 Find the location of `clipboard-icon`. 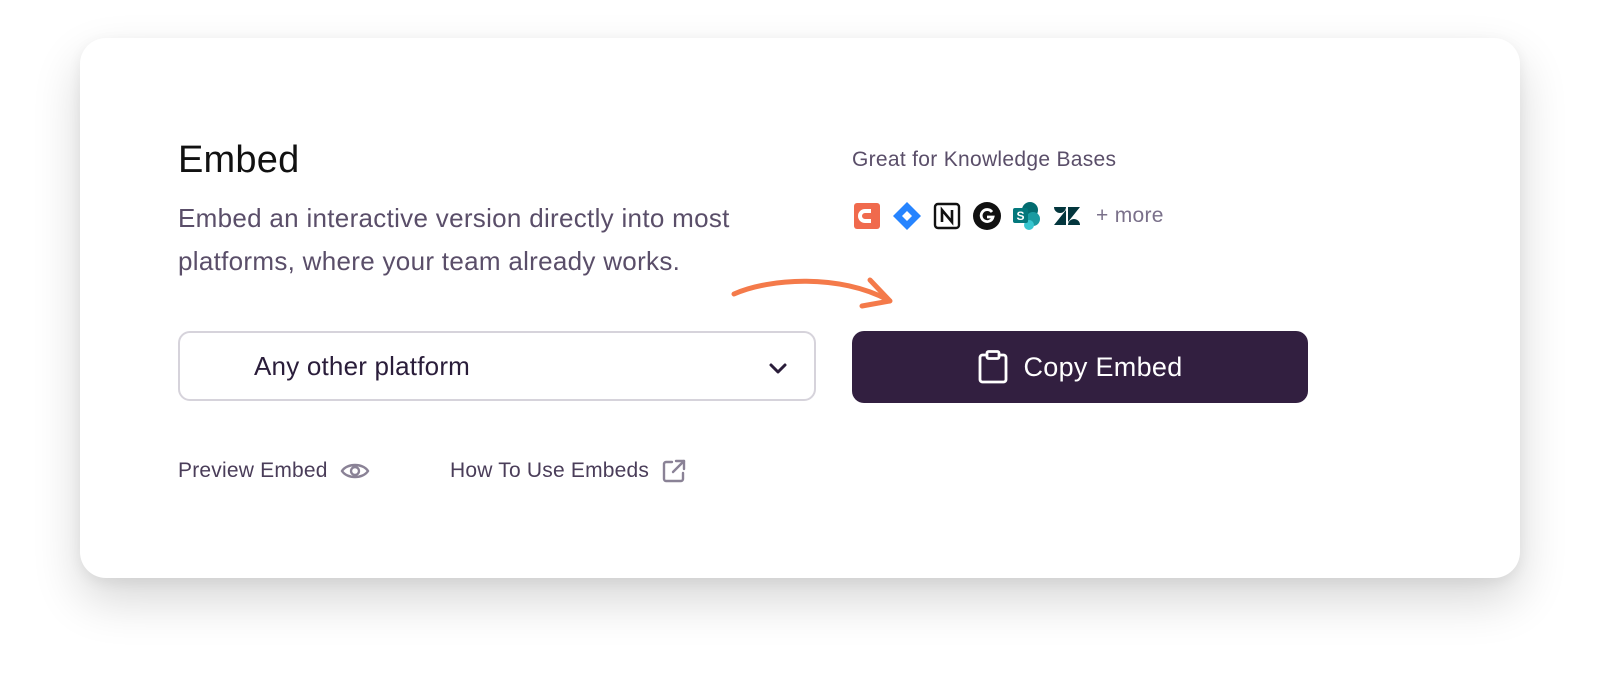

clipboard-icon is located at coordinates (993, 367).